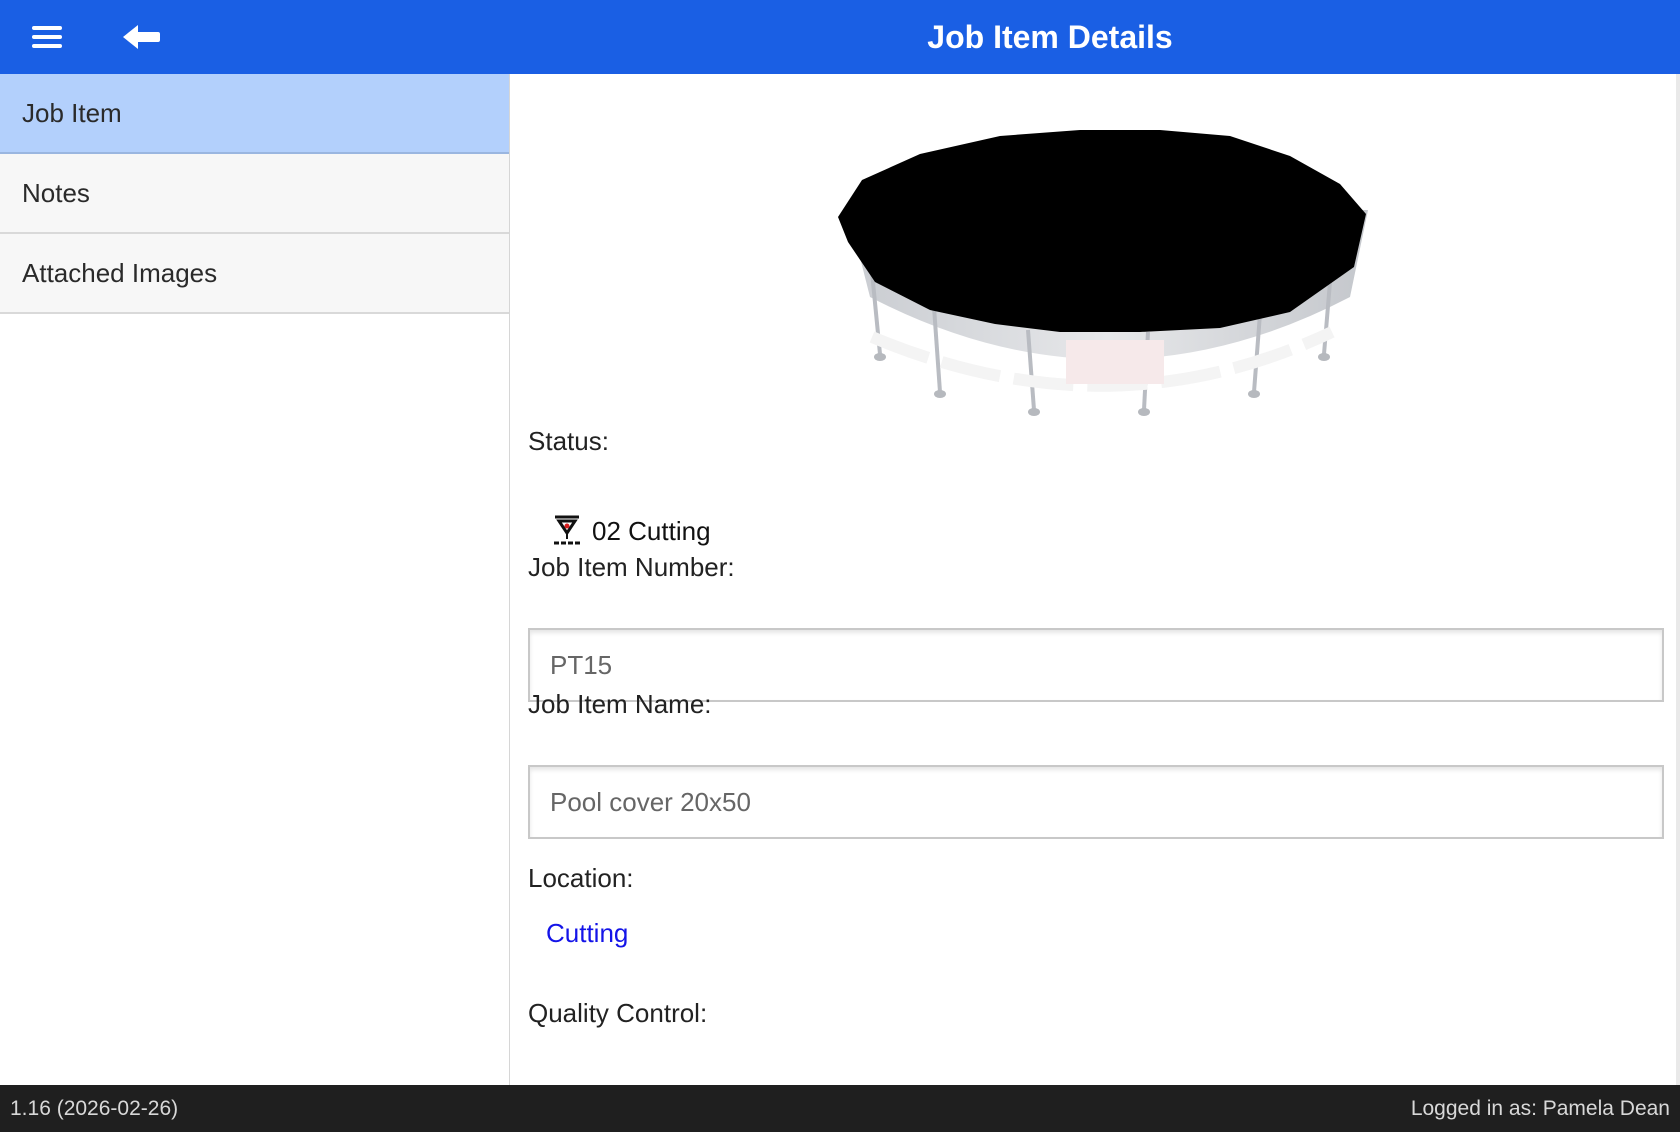 Image resolution: width=1680 pixels, height=1132 pixels. Describe the element at coordinates (254, 114) in the screenshot. I see `sidebar-item-job-item: Job Item` at that location.